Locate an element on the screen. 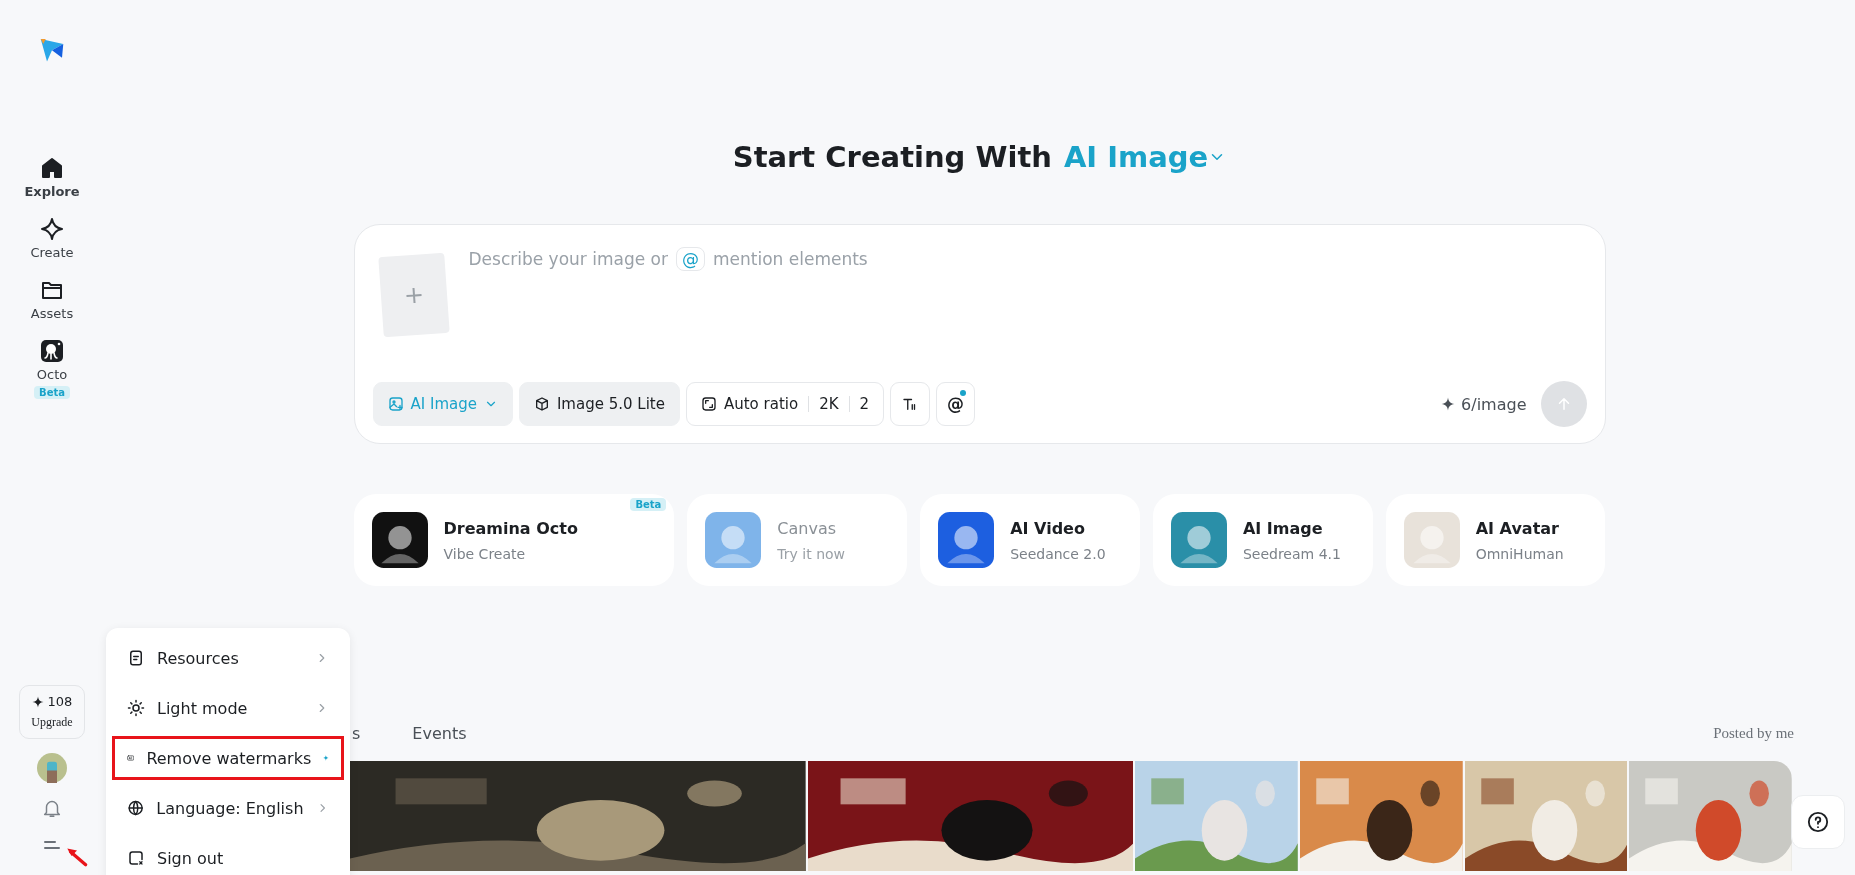  help-icon is located at coordinates (1818, 822).